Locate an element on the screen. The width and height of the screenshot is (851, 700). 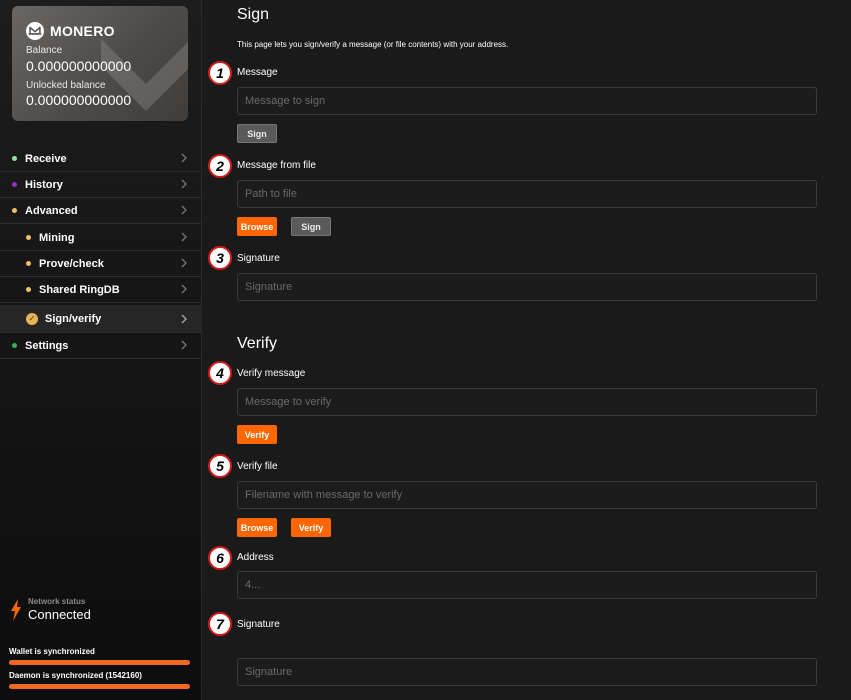
sign-browse-button: Browse is located at coordinates (257, 226).